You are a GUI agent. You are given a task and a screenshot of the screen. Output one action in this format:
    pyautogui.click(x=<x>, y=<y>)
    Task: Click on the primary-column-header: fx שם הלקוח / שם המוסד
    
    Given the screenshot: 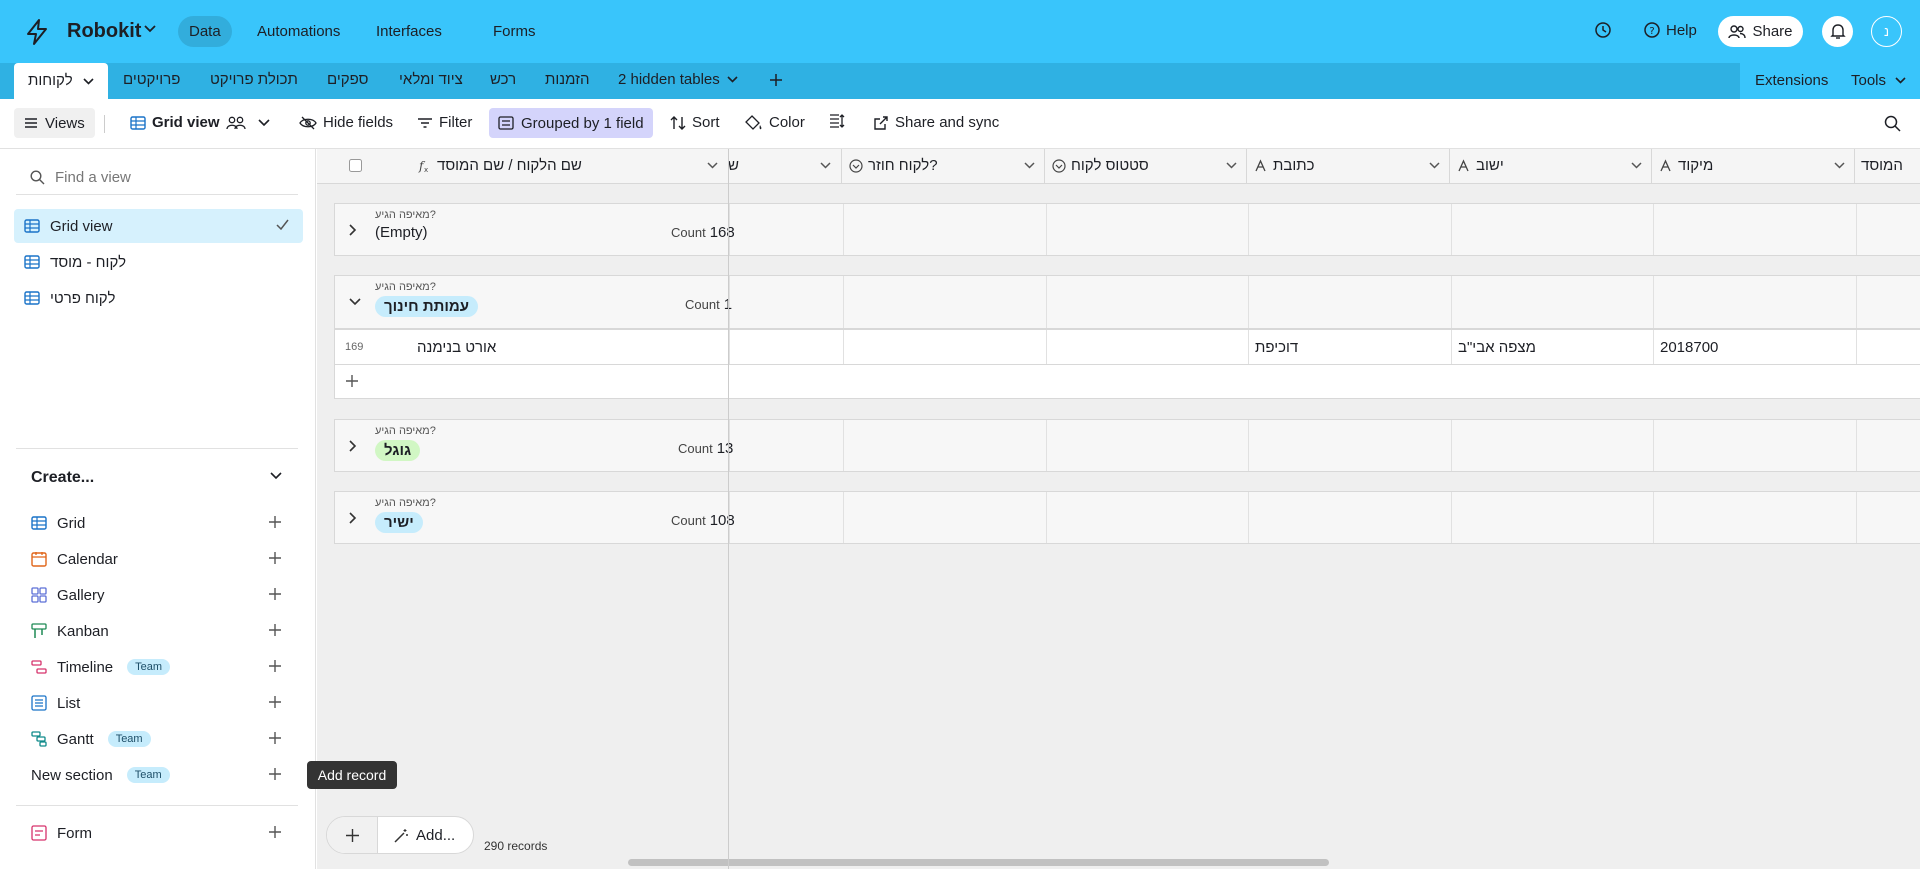 What is the action you would take?
    pyautogui.click(x=522, y=166)
    